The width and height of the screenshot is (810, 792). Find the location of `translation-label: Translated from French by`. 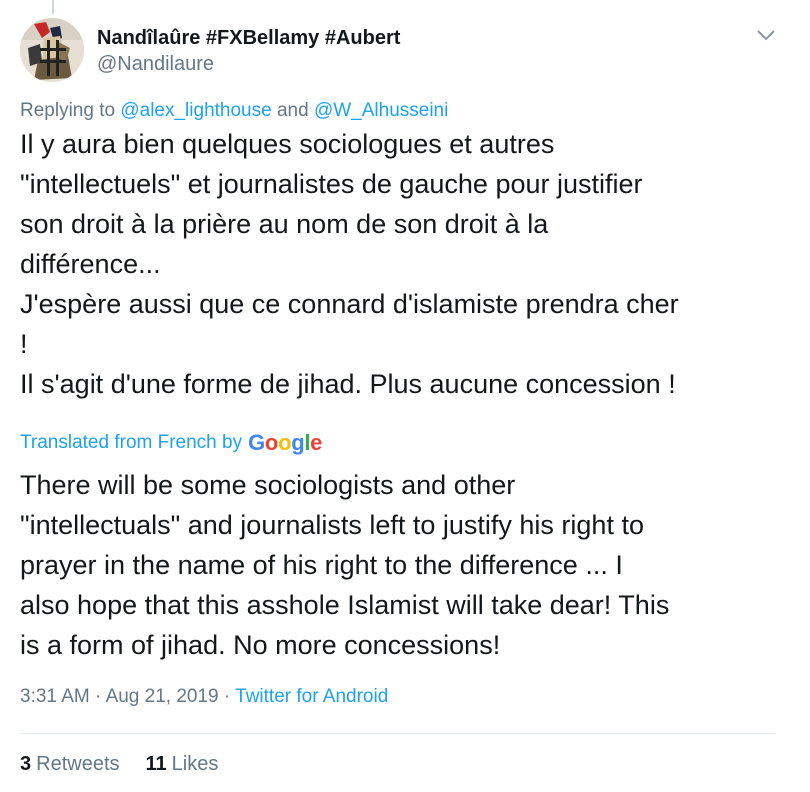

translation-label: Translated from French by is located at coordinates (131, 442).